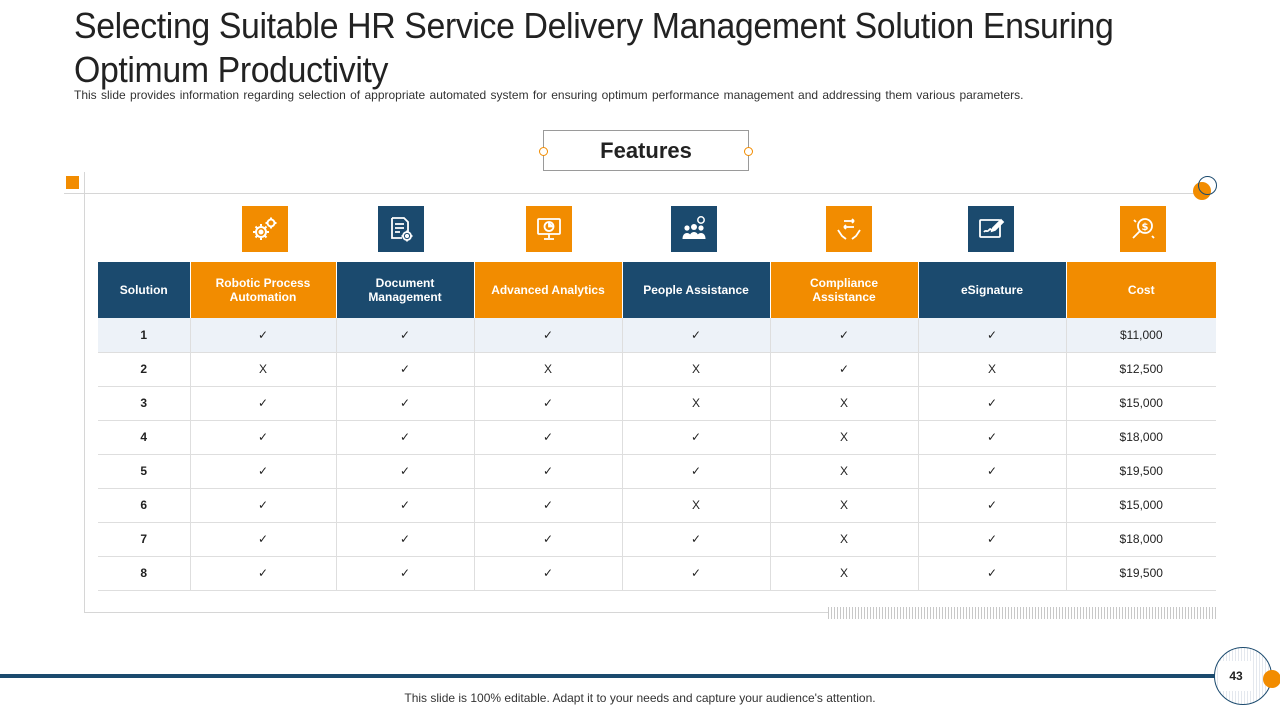 This screenshot has width=1280, height=720. I want to click on analytics-monitor-icon, so click(549, 229).